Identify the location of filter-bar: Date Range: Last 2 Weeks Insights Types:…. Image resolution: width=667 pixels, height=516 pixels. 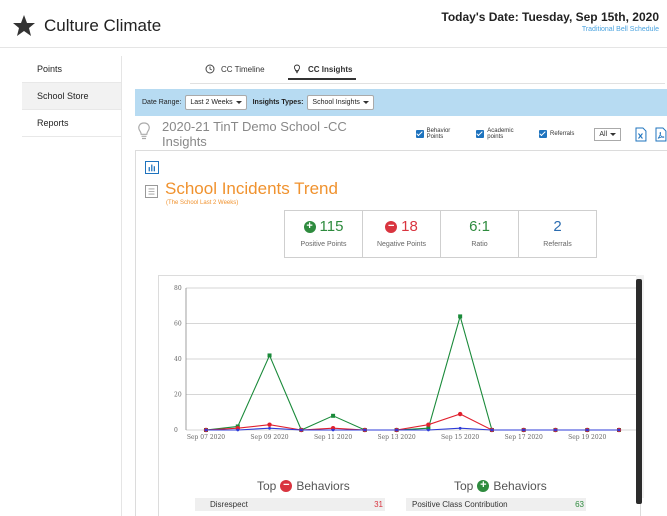
(401, 102).